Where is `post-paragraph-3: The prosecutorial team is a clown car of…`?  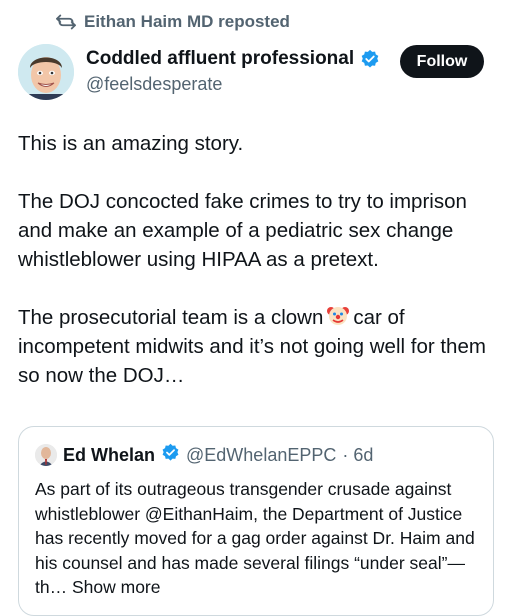
post-paragraph-3: The prosecutorial team is a clown car of… is located at coordinates (262, 346).